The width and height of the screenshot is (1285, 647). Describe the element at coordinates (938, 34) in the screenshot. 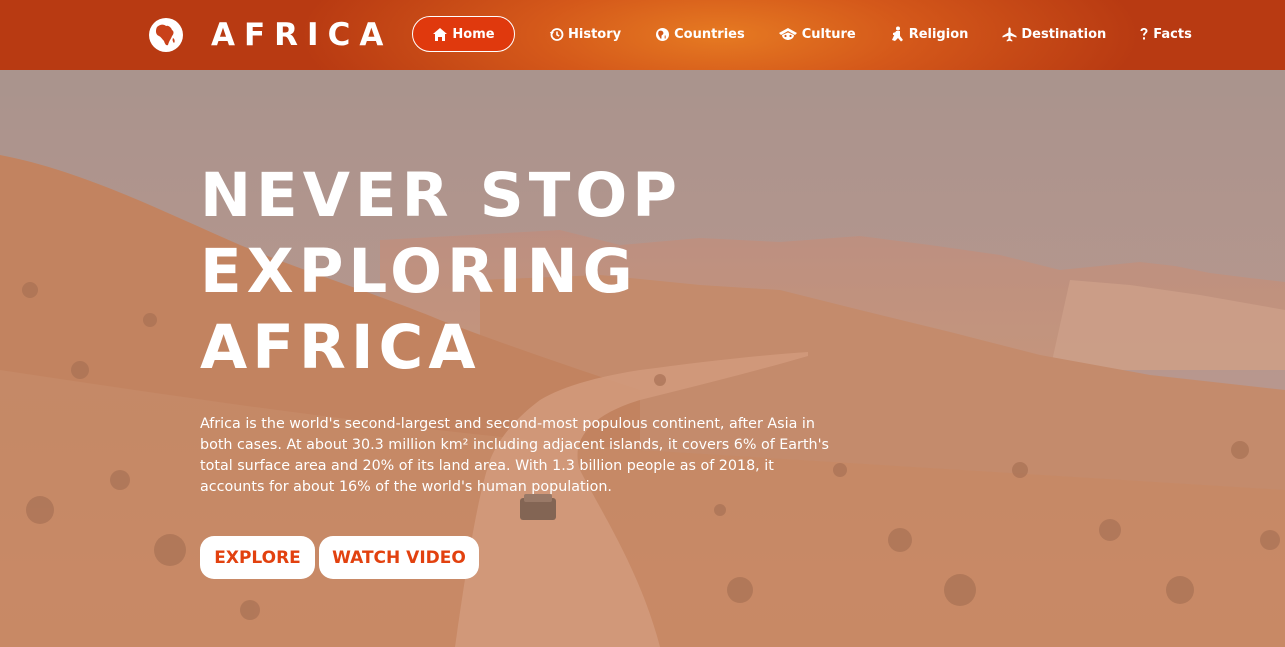

I see `nav-label-religion: Religion` at that location.